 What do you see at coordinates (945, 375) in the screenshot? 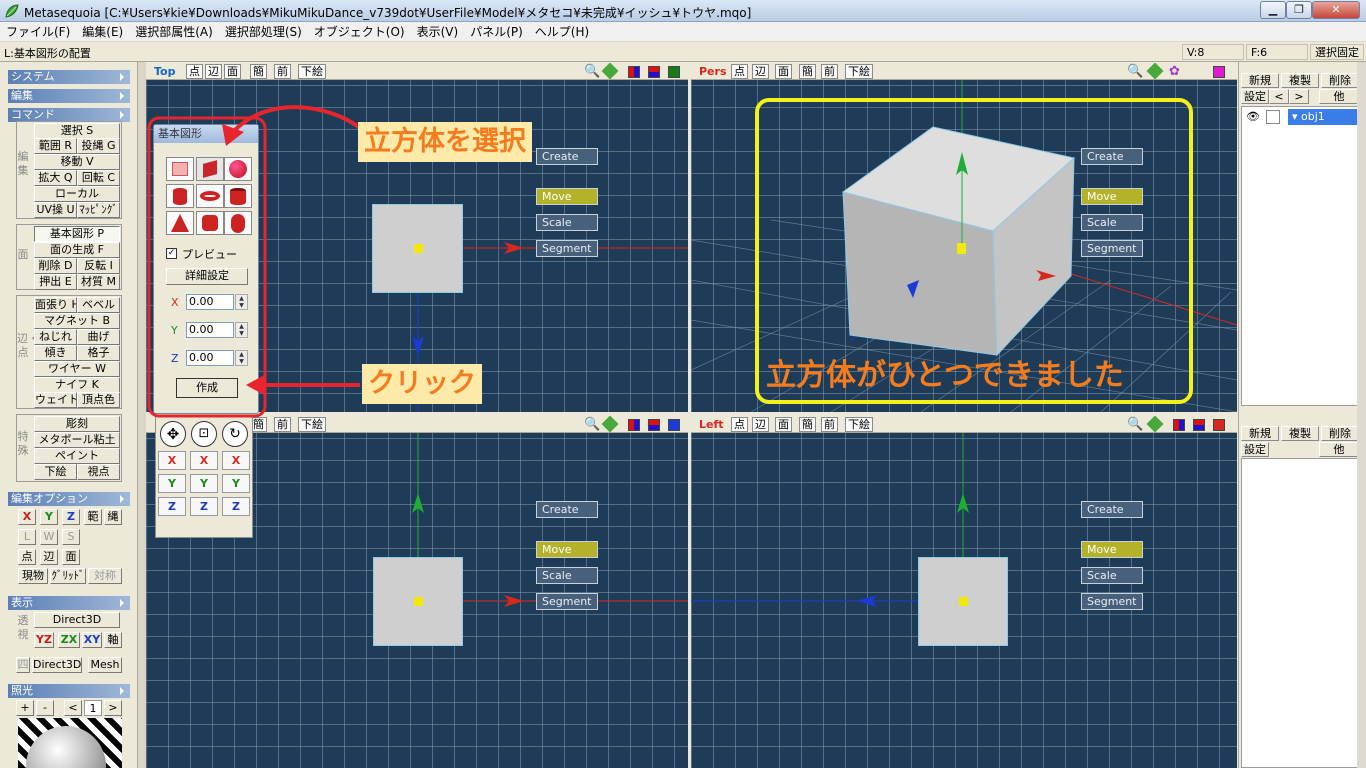
I see `annotation-cube-created: 立方体がひとつできました` at bounding box center [945, 375].